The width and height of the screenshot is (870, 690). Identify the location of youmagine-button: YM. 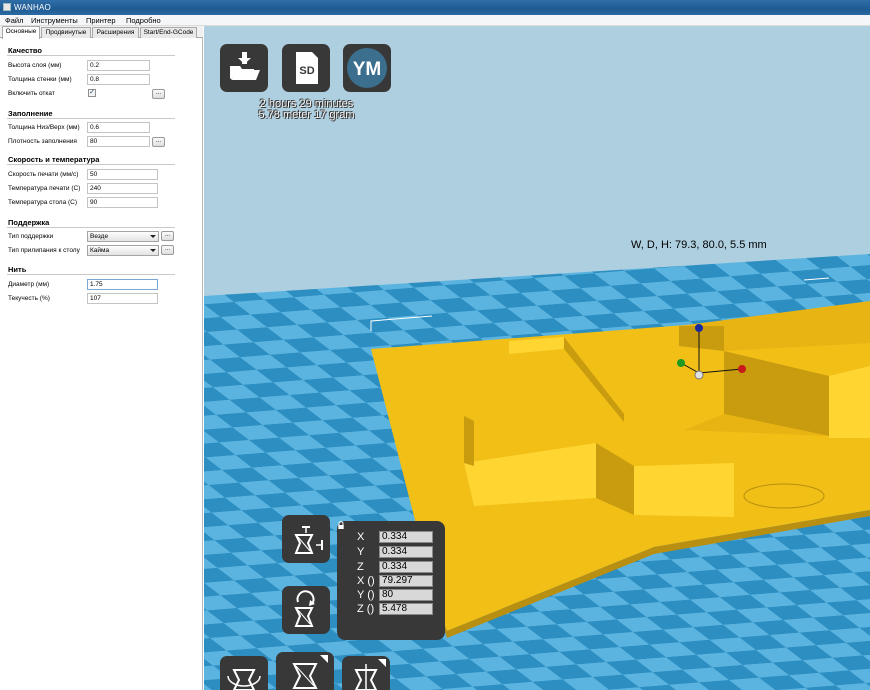
(367, 68).